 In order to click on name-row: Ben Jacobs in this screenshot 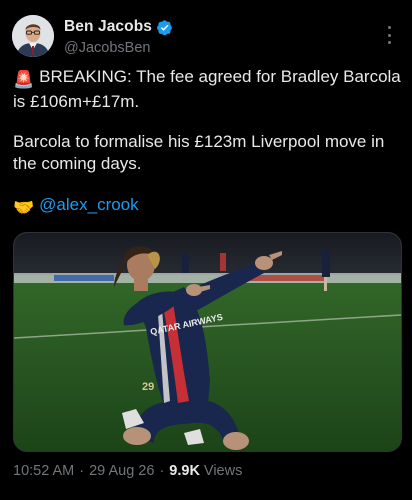, I will do `click(118, 27)`.